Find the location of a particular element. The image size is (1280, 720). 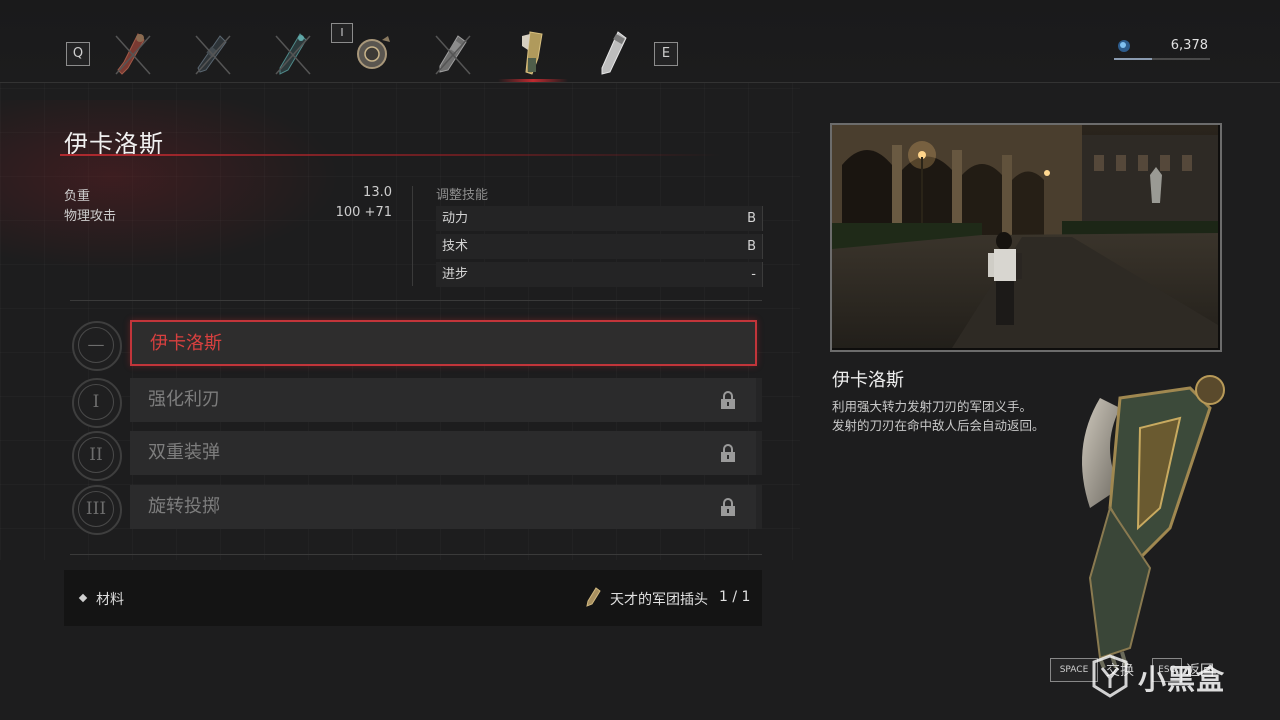

scaling-label: 动力 is located at coordinates (455, 218).